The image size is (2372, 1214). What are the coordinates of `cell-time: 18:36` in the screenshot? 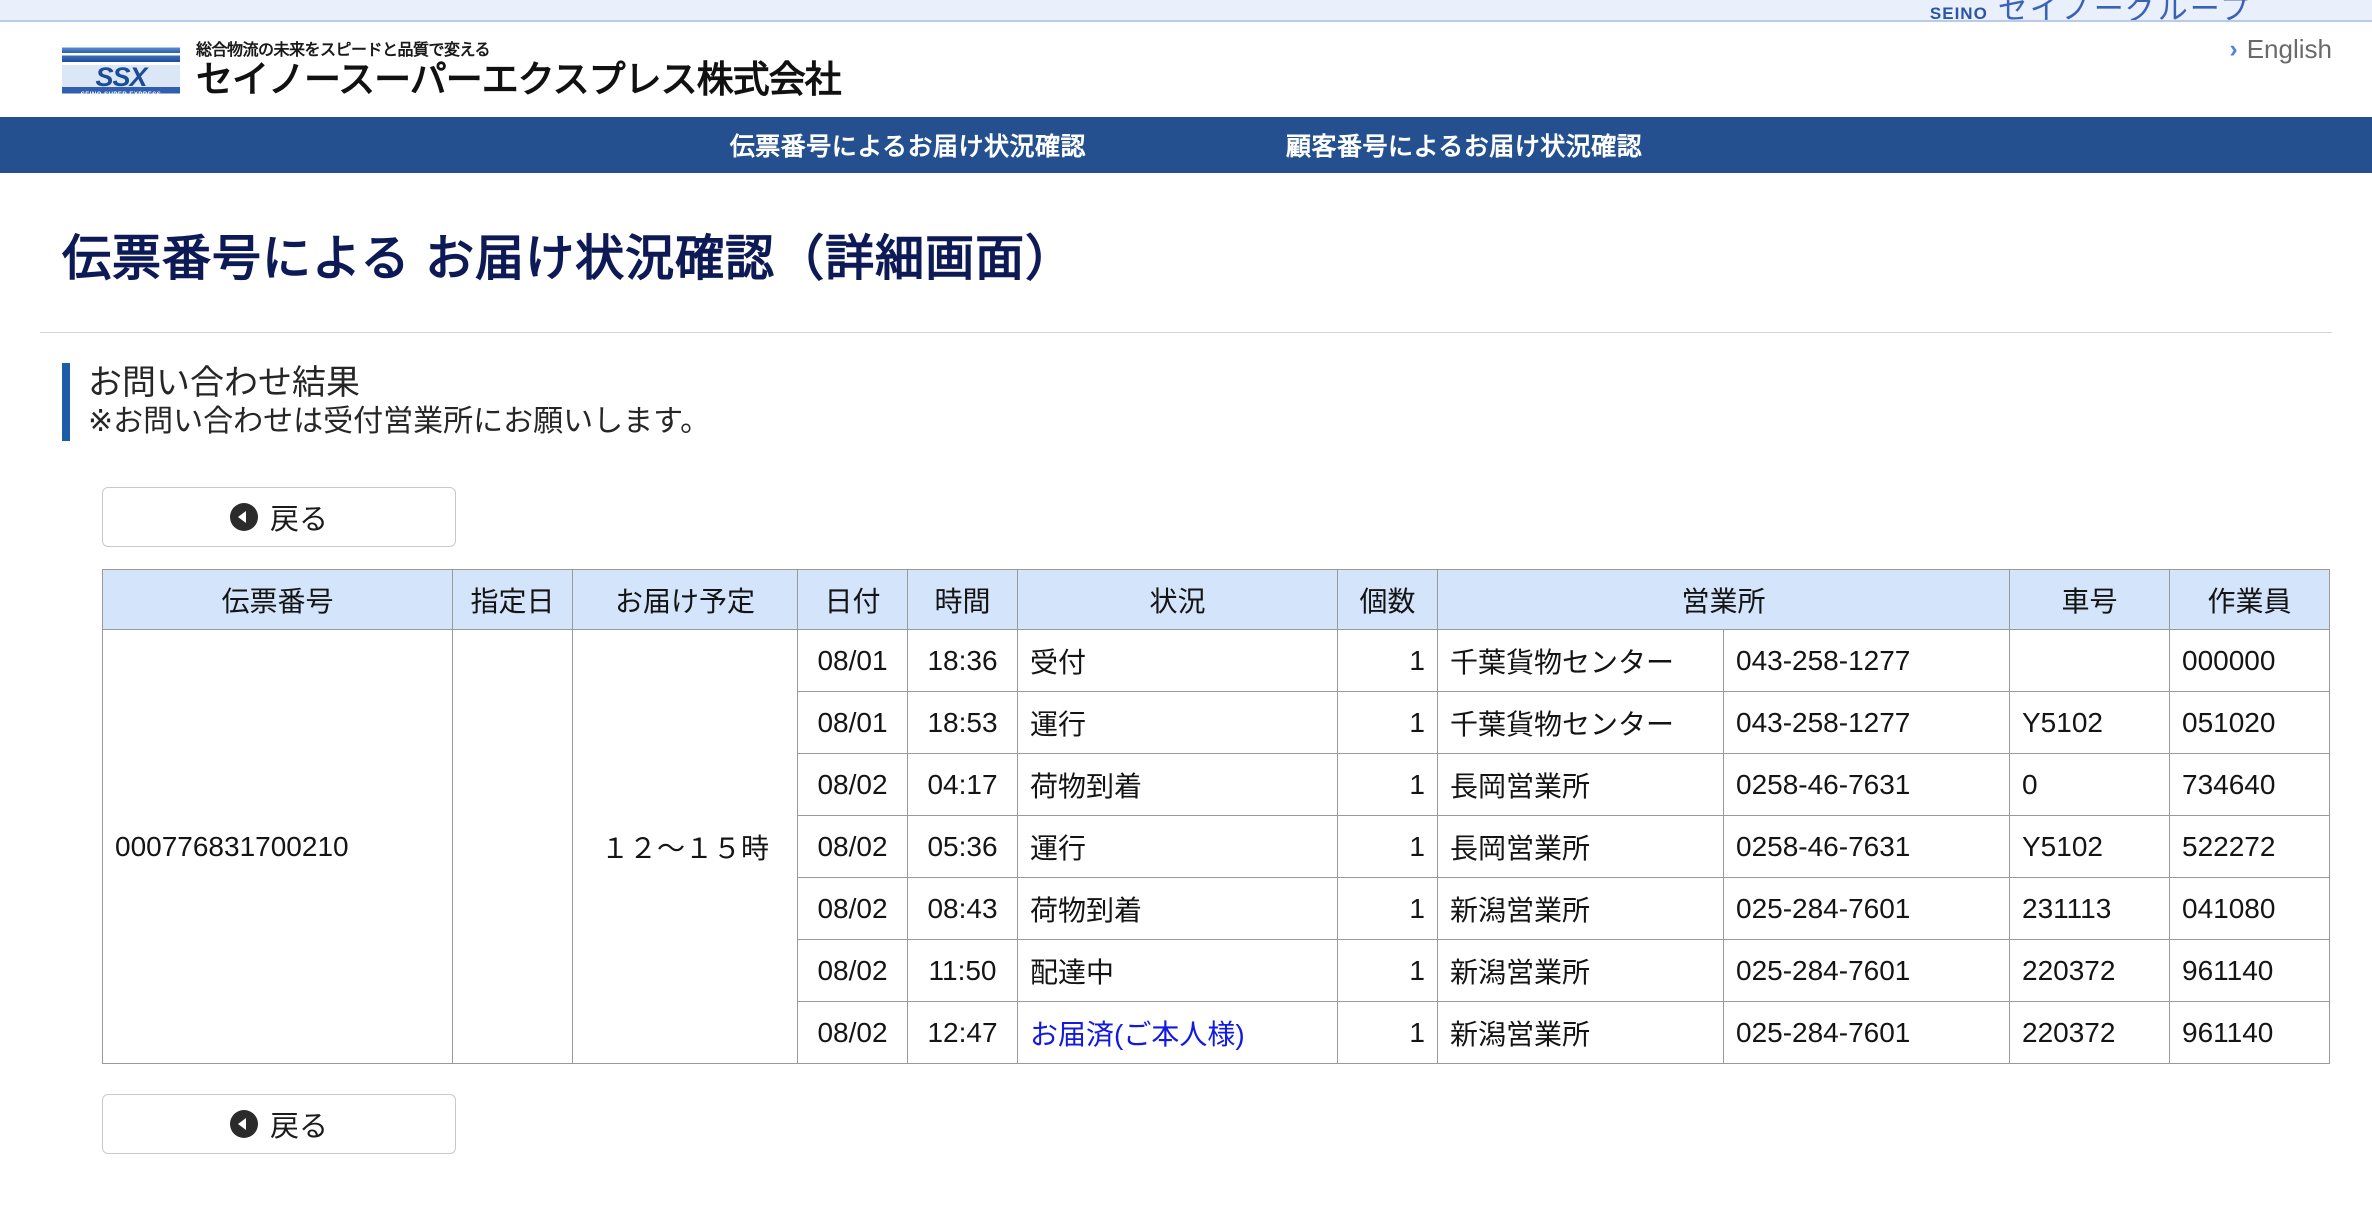 It's located at (962, 661).